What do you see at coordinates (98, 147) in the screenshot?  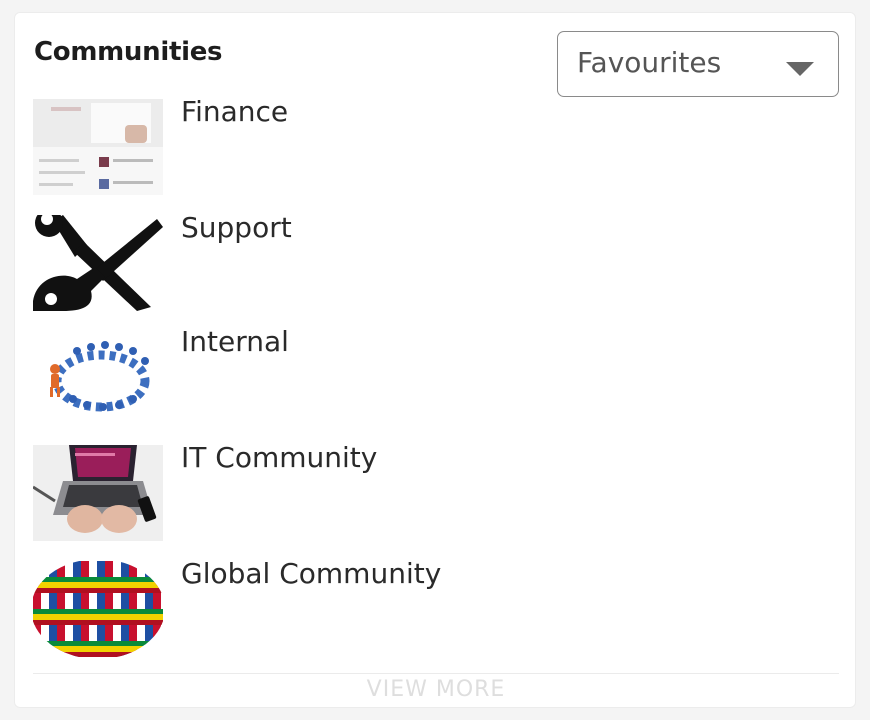 I see `finance-thumbnail` at bounding box center [98, 147].